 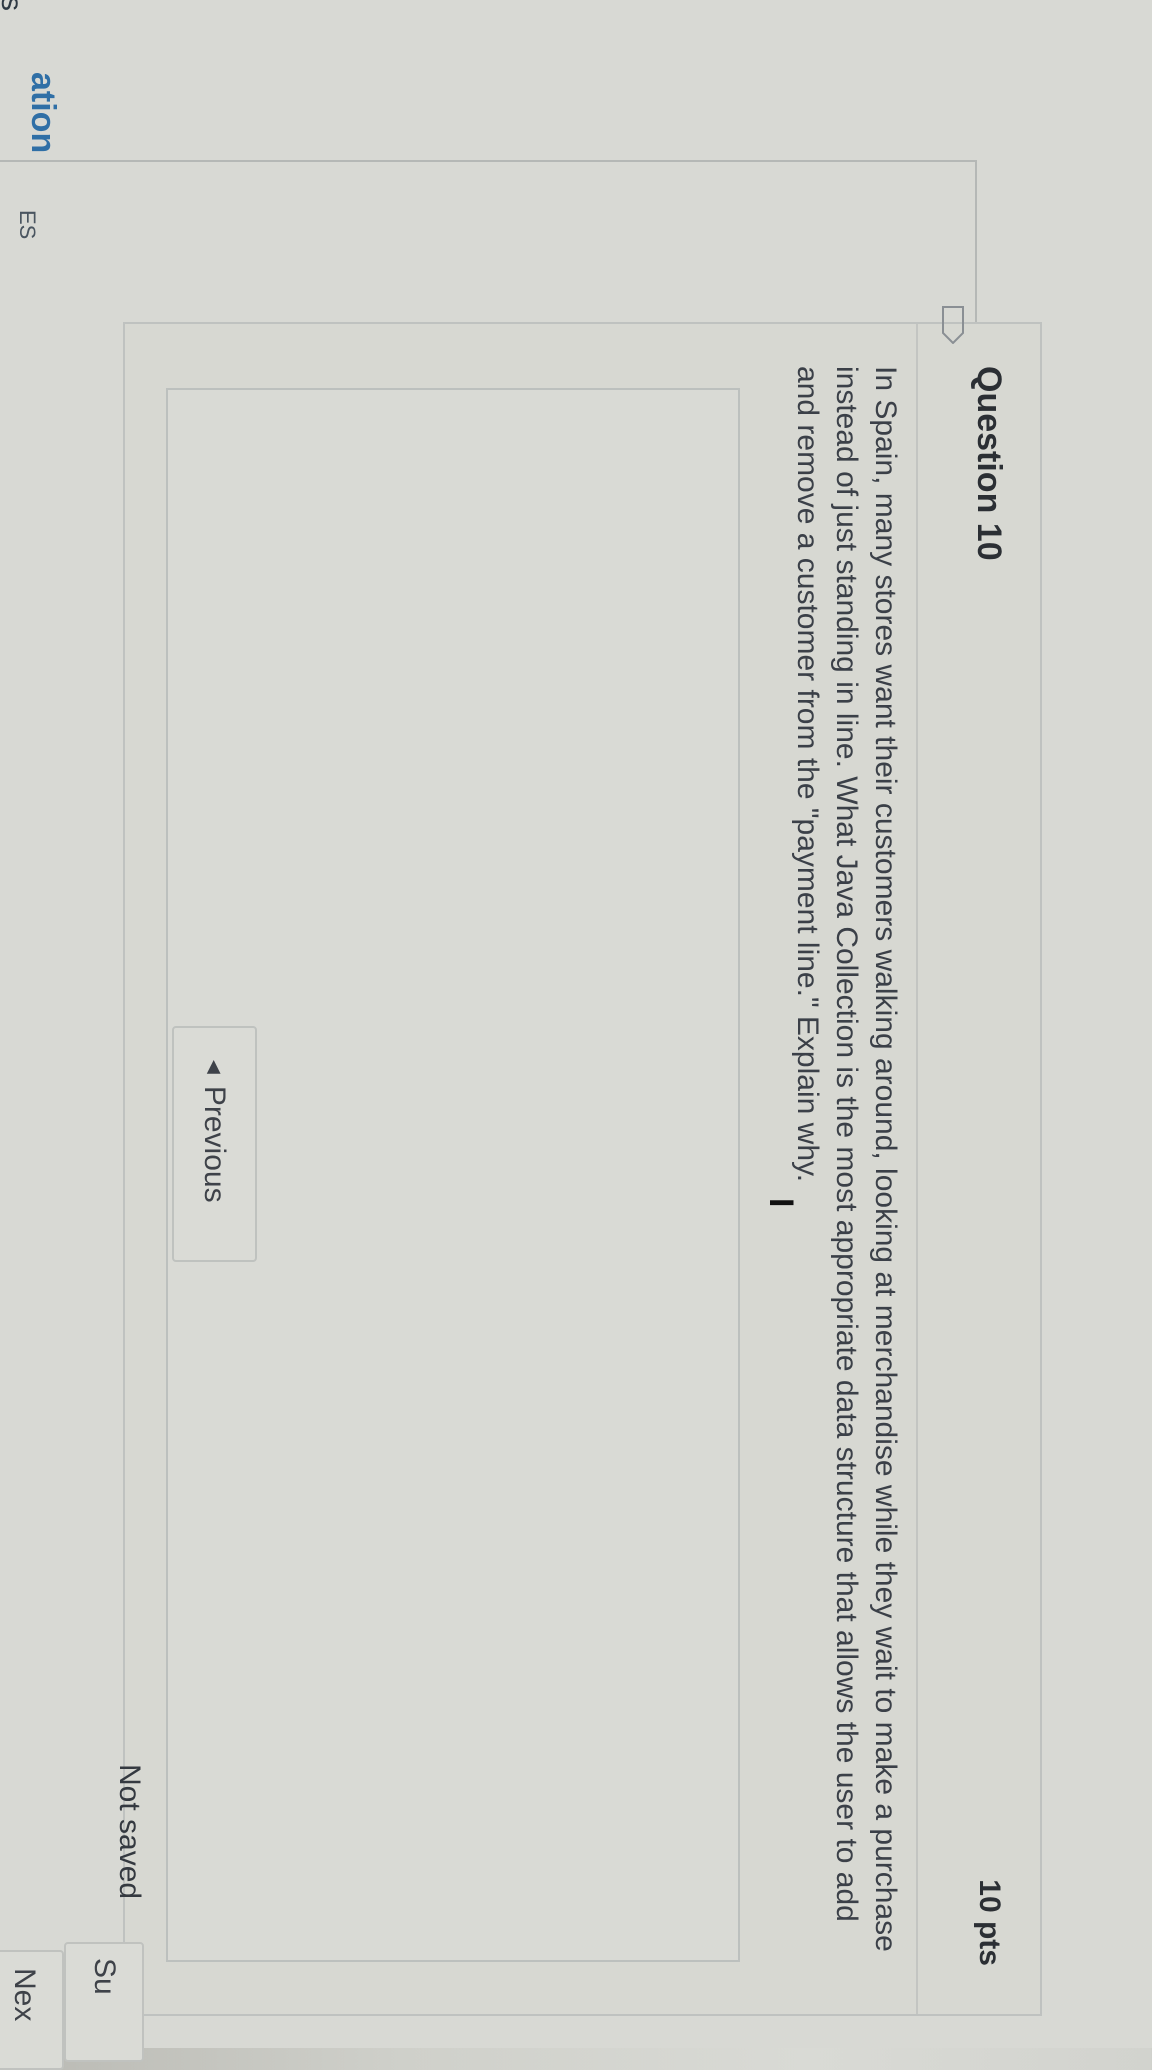 I want to click on submit-label: Su, so click(x=104, y=1976).